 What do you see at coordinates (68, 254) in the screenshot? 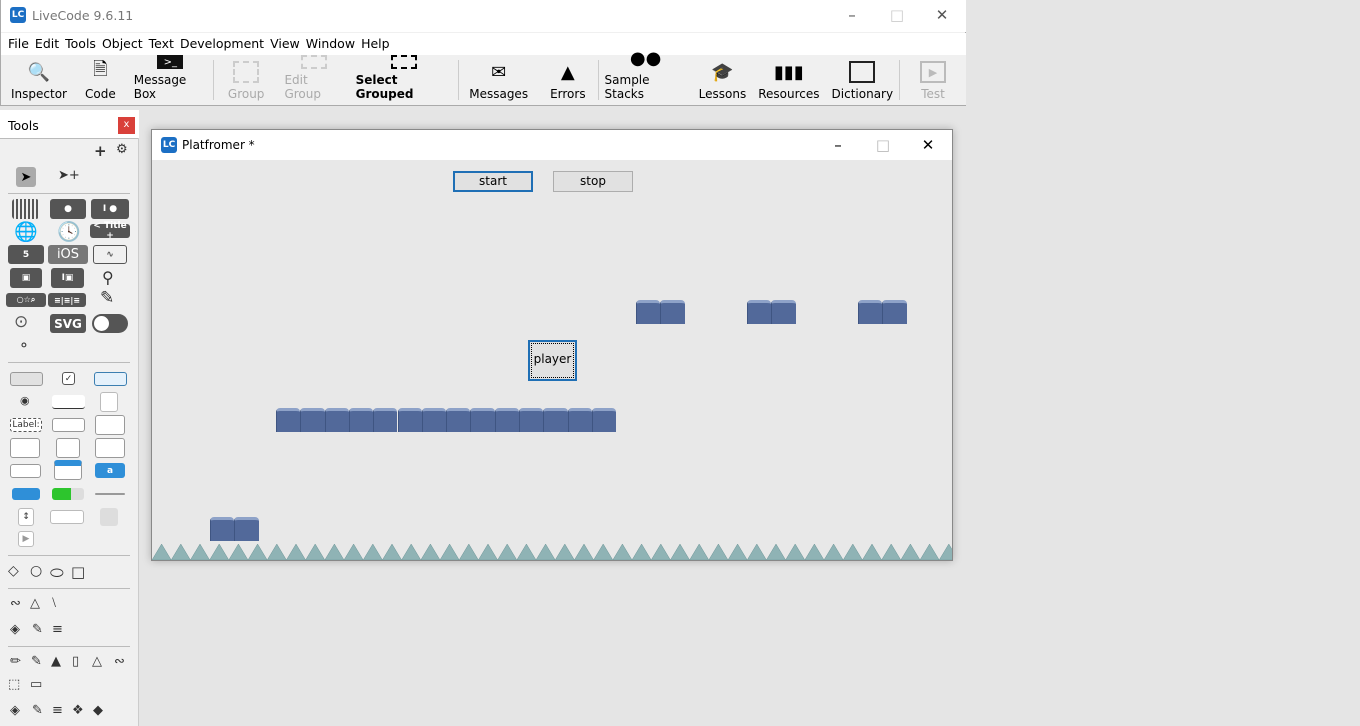
I see `ios-button-icon: iOS` at bounding box center [68, 254].